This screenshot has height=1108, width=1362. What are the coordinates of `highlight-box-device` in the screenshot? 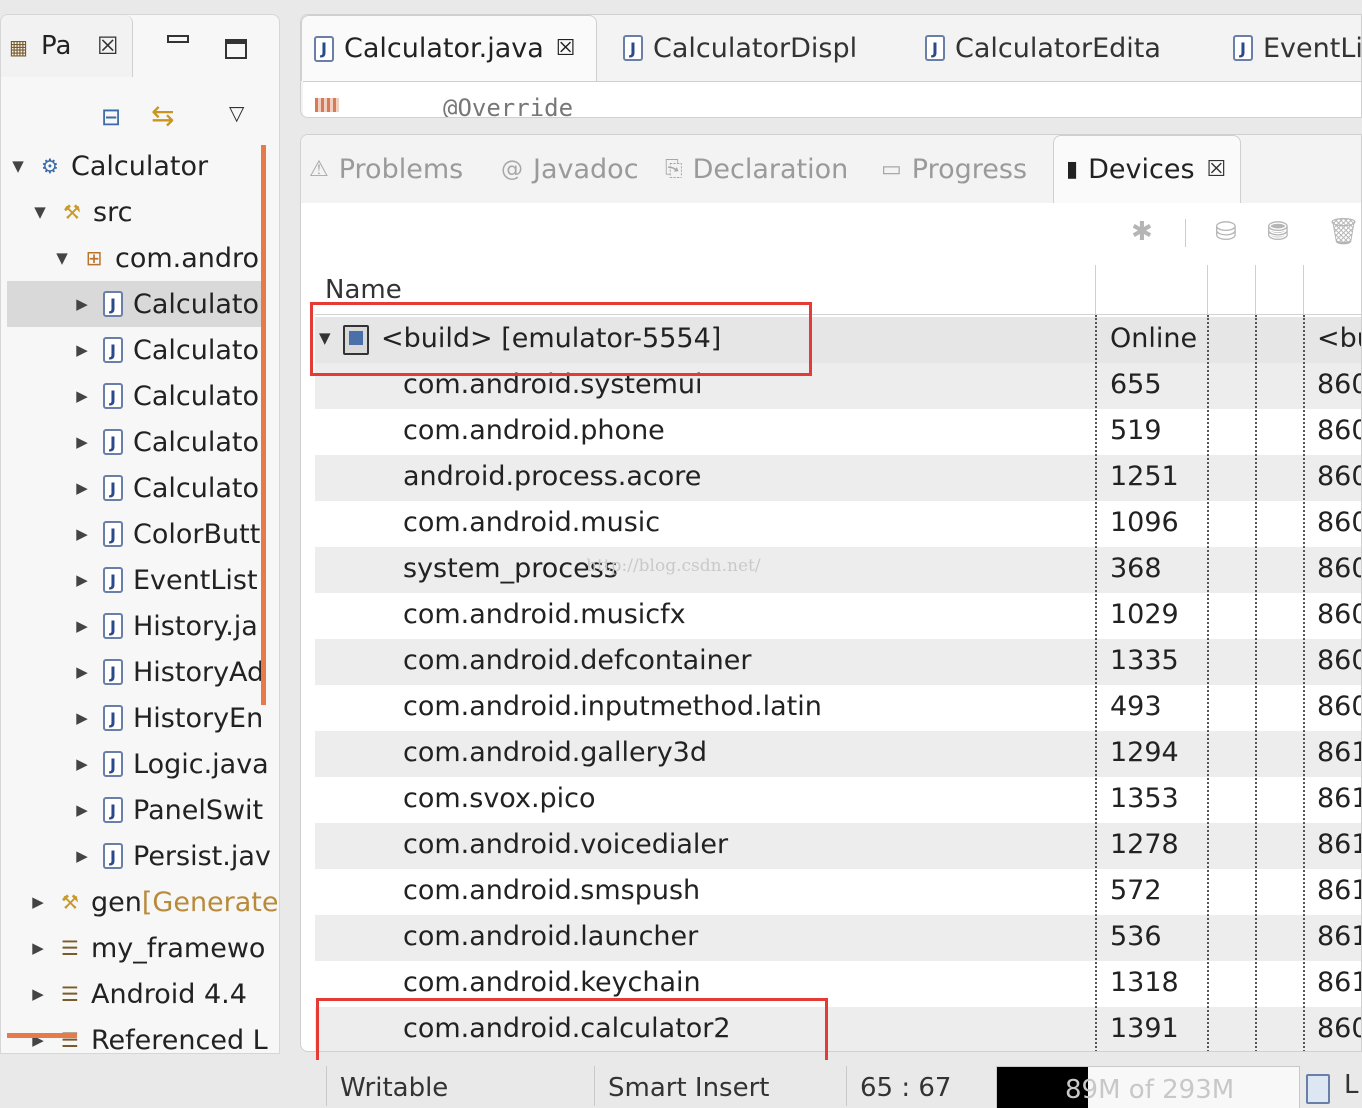 It's located at (561, 339).